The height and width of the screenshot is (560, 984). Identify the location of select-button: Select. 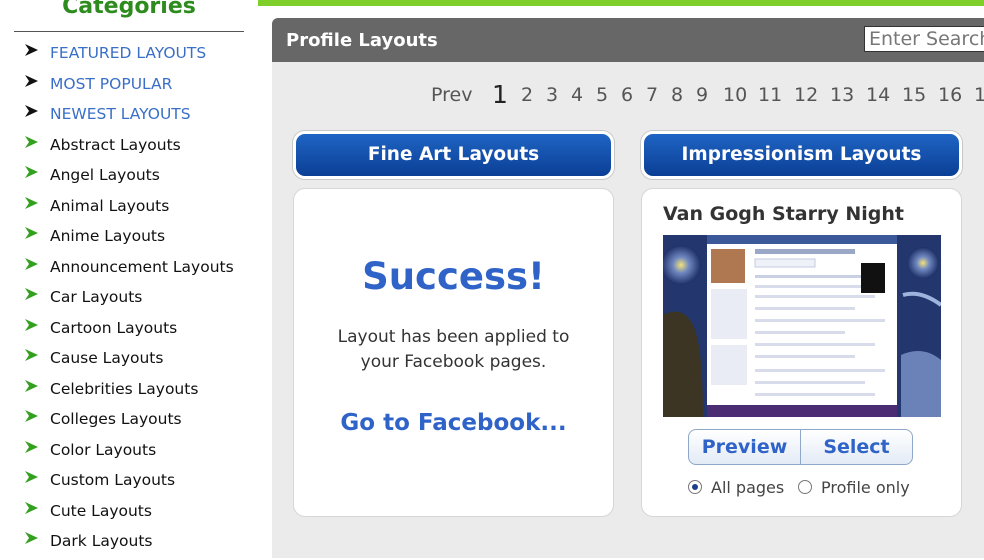
(856, 447).